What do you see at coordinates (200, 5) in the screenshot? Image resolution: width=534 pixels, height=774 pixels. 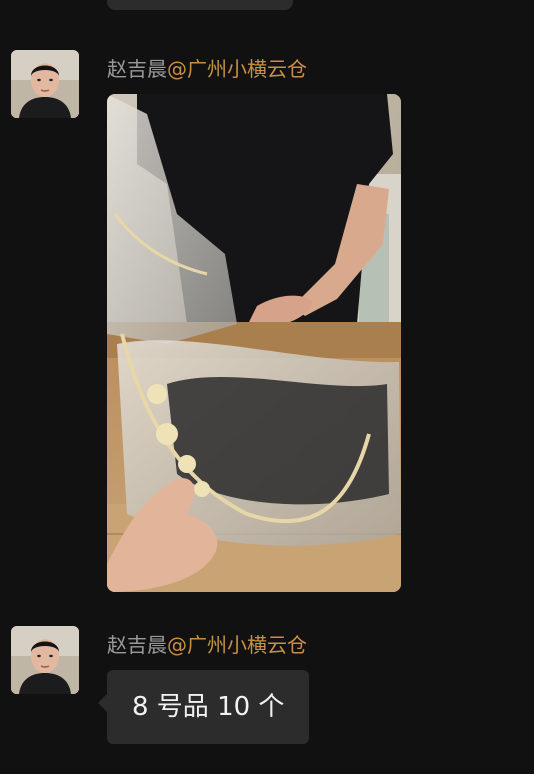 I see `previous-message-bubble` at bounding box center [200, 5].